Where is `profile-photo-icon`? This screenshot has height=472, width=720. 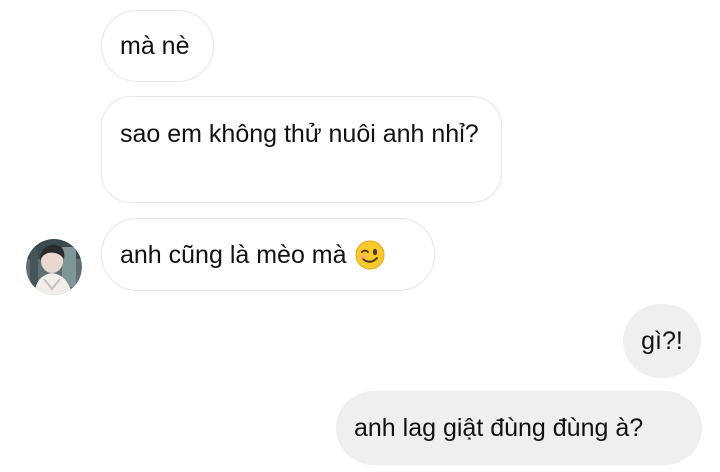
profile-photo-icon is located at coordinates (54, 267).